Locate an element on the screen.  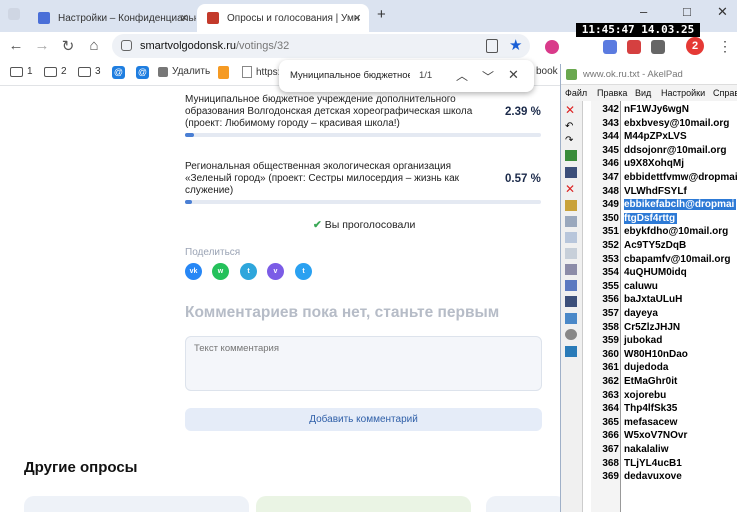
text-line: dayeya is located at coordinates (641, 313).